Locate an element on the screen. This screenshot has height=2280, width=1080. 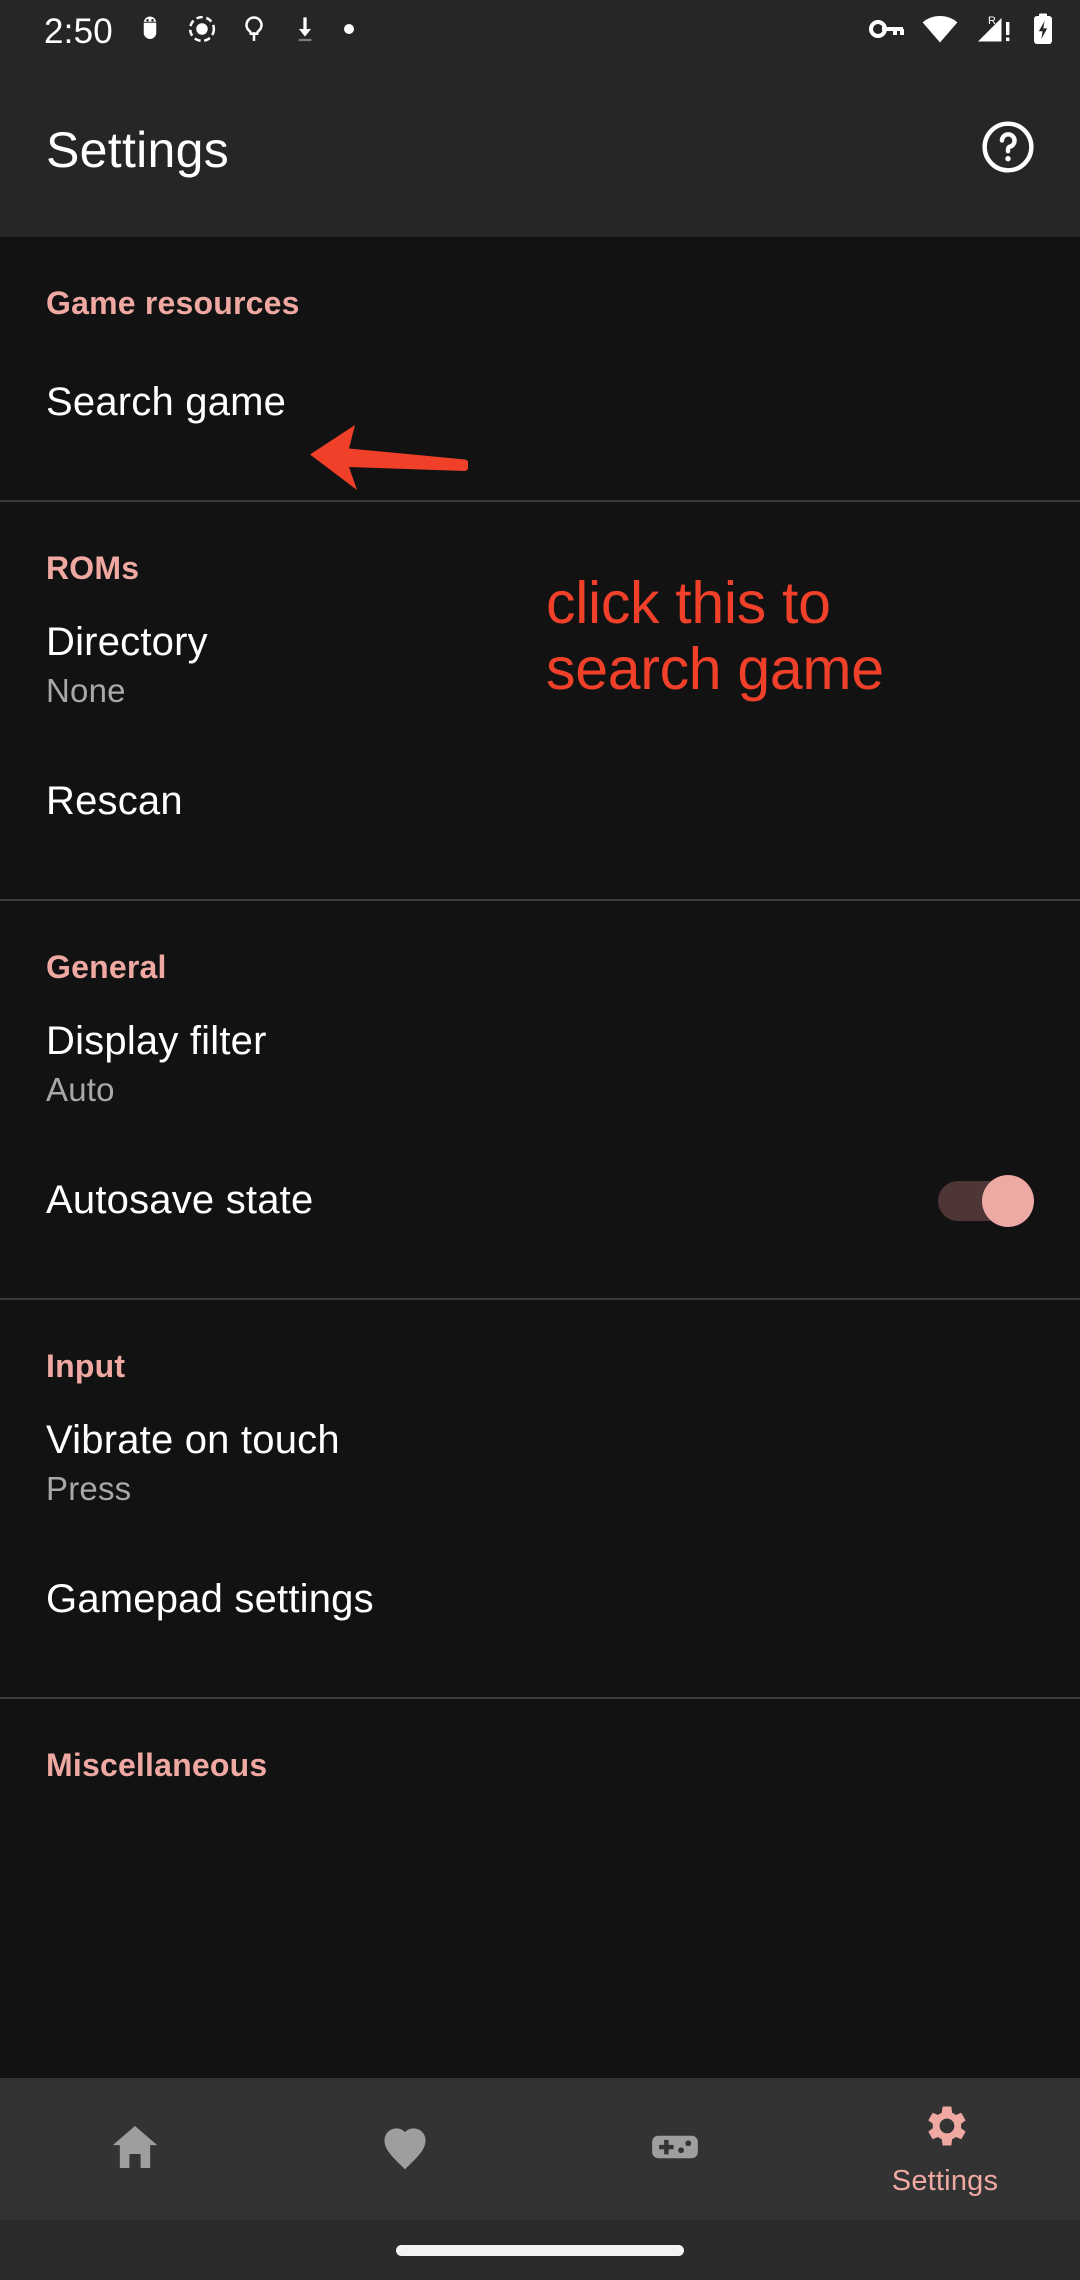
row-title: Search game is located at coordinates (166, 402).